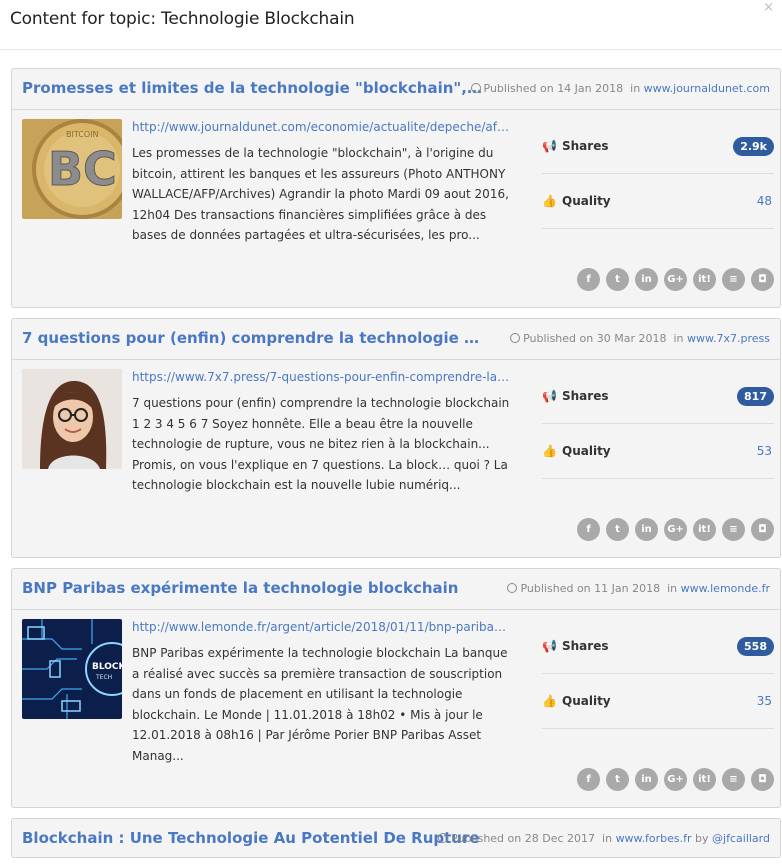  What do you see at coordinates (658, 201) in the screenshot?
I see `quality-row: 👍 Quality 48` at bounding box center [658, 201].